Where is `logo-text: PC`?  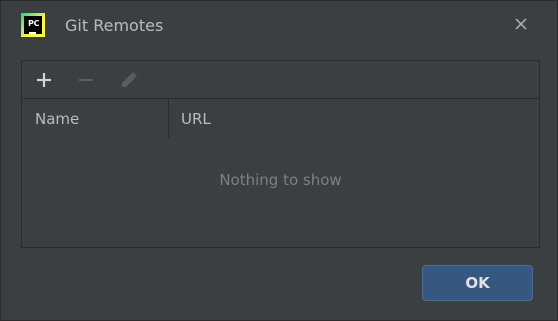 logo-text: PC is located at coordinates (34, 23).